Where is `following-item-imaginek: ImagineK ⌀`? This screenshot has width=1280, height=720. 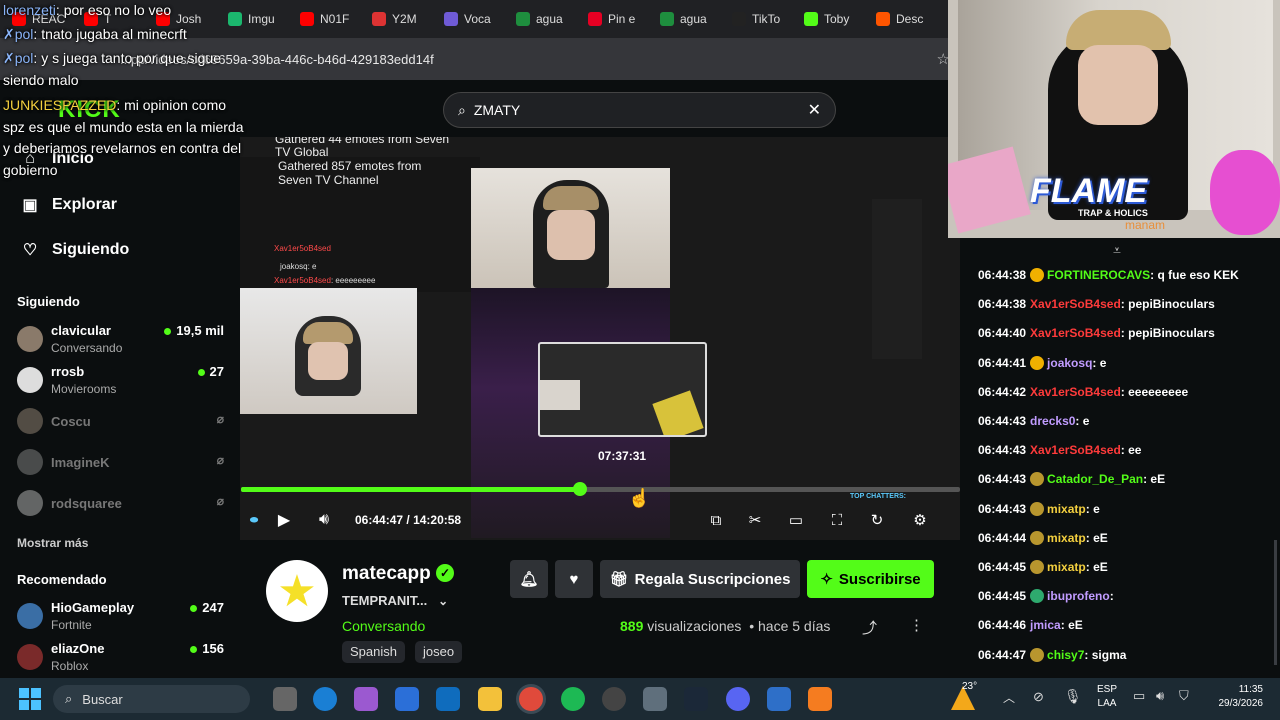 following-item-imaginek: ImagineK ⌀ is located at coordinates (122, 463).